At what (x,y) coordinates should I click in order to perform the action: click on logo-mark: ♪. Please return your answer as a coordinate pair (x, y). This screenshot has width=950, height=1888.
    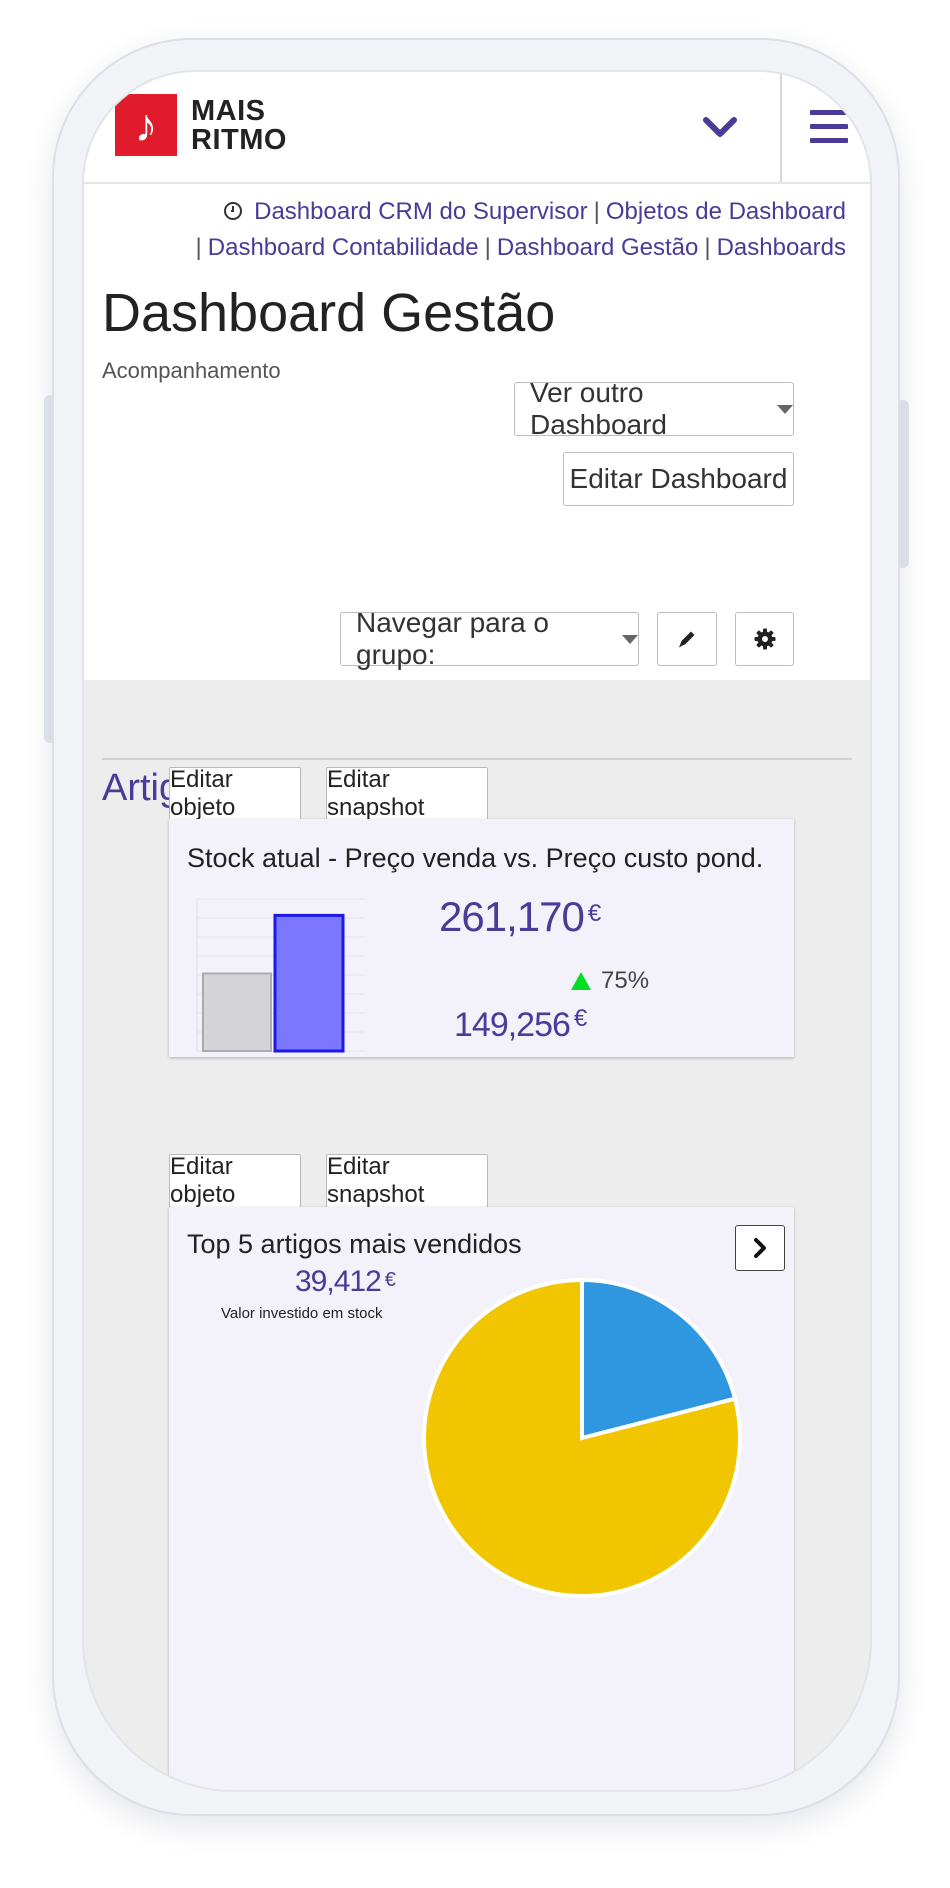
    Looking at the image, I should click on (146, 125).